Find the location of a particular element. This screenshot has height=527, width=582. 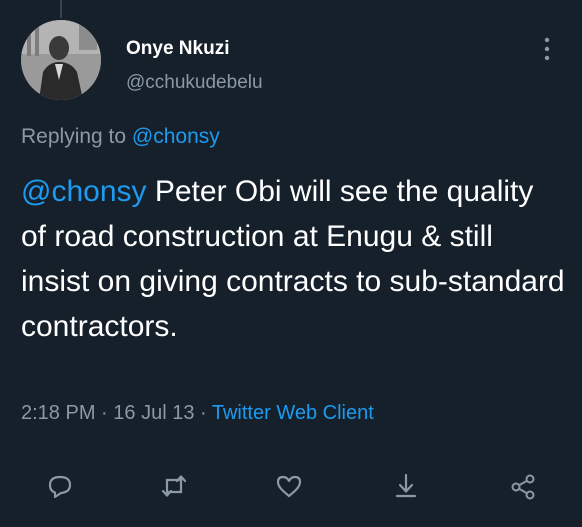

avatar-photo is located at coordinates (61, 60).